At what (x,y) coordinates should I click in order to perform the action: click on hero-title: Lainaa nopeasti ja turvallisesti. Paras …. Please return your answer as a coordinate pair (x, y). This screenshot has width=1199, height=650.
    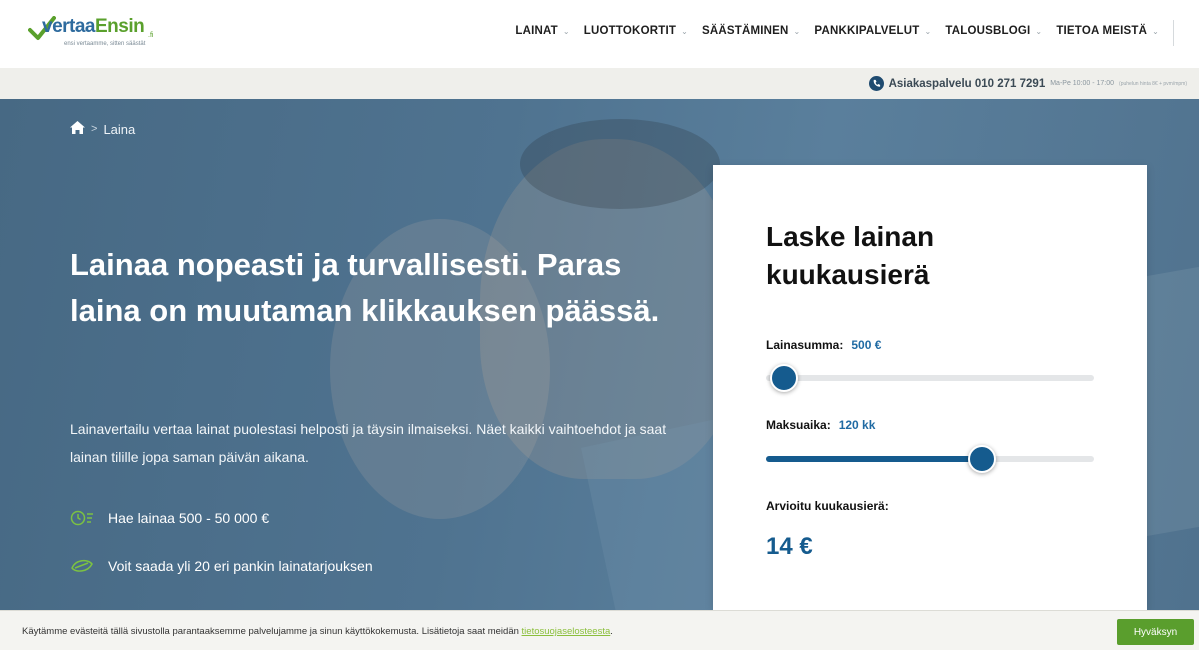
    Looking at the image, I should click on (365, 287).